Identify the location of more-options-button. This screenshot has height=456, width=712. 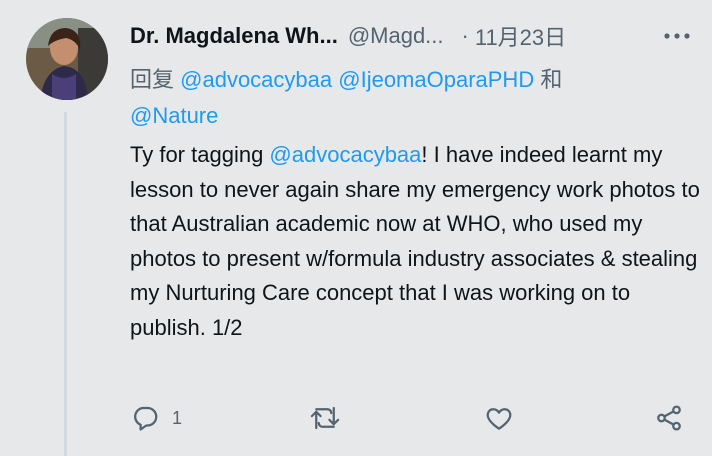
(677, 36).